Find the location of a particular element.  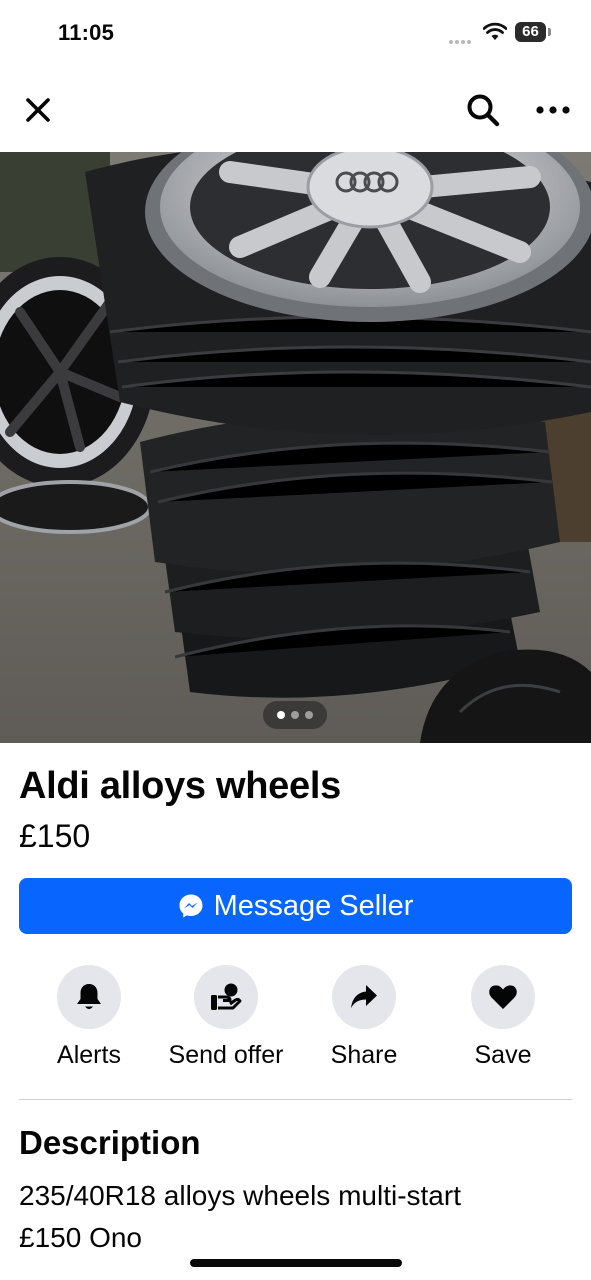

alerts-label: Alerts is located at coordinates (89, 1055).